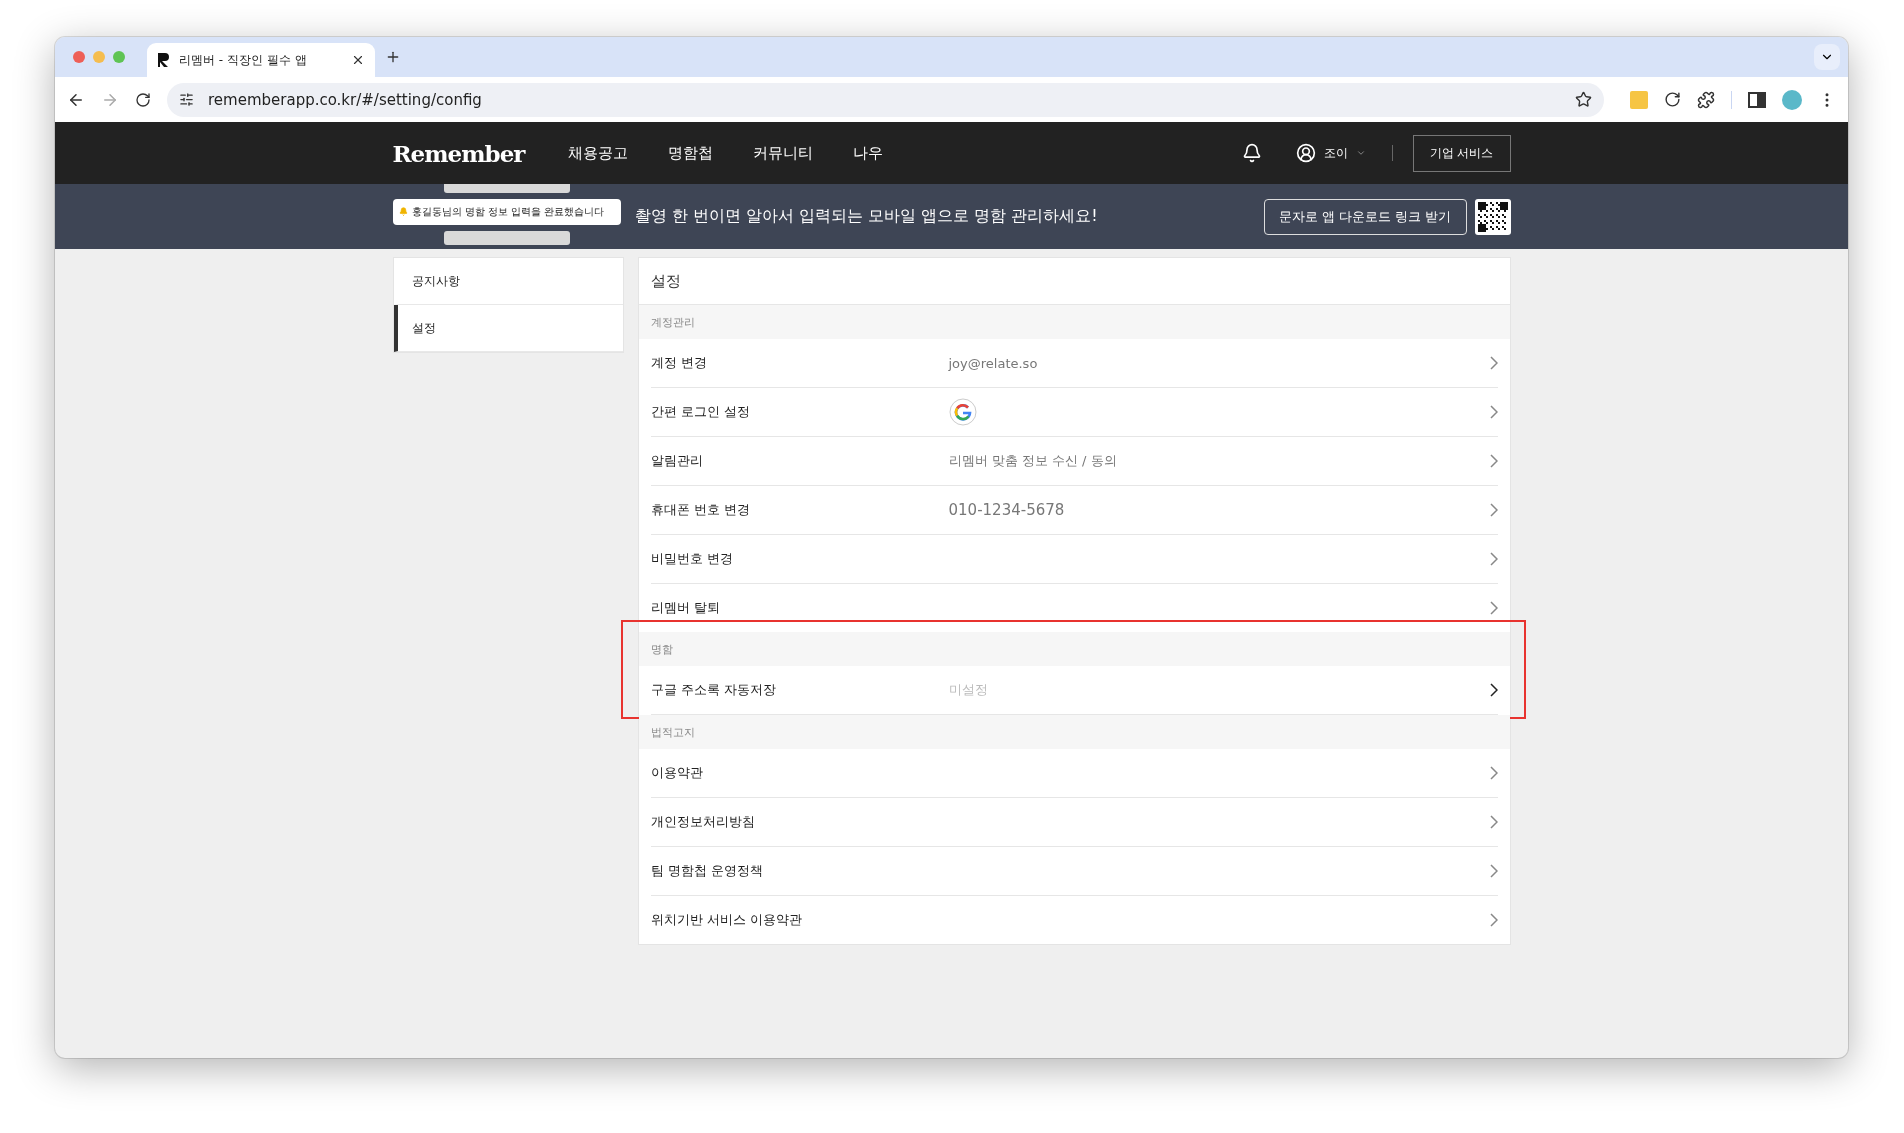 The width and height of the screenshot is (1904, 1133). I want to click on sliders-icon, so click(186, 99).